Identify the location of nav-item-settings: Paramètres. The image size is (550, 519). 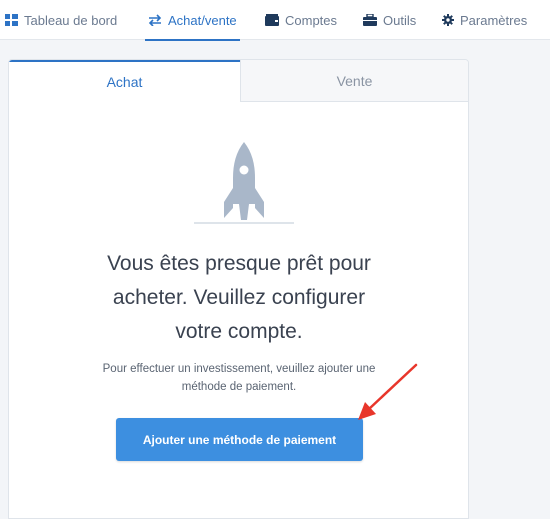
(484, 20).